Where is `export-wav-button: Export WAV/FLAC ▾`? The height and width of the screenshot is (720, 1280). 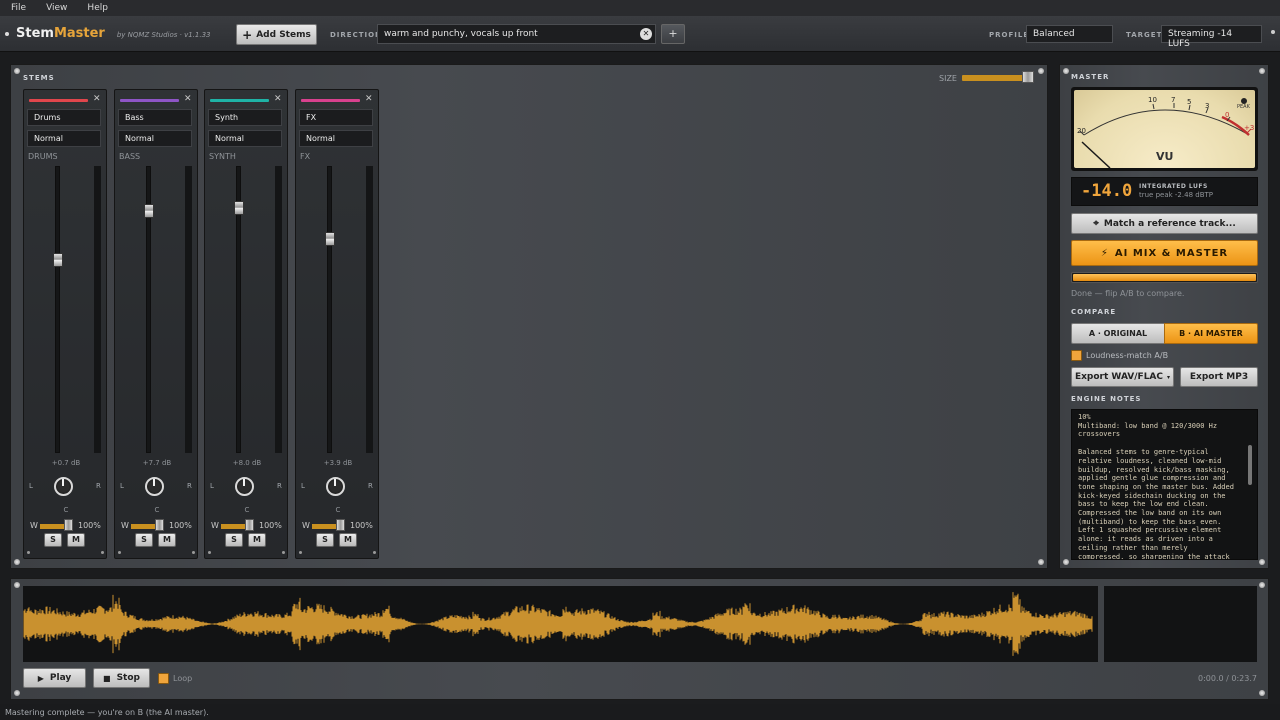 export-wav-button: Export WAV/FLAC ▾ is located at coordinates (1122, 377).